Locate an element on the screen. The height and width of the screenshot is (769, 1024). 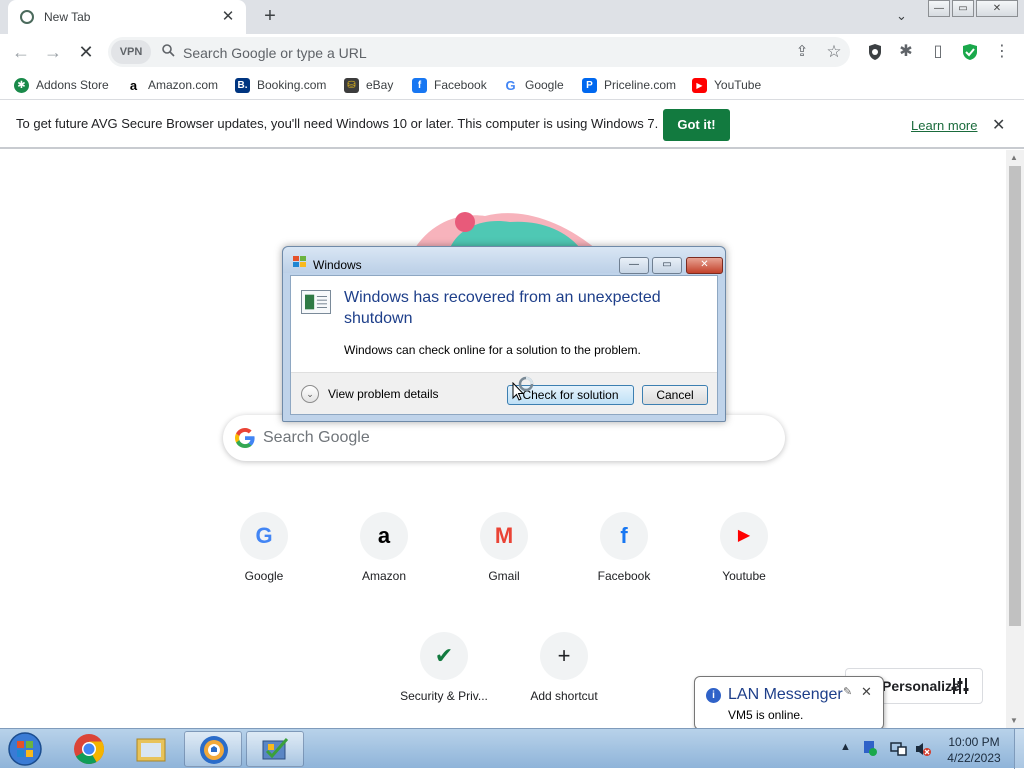
google-search-input: Search Google is located at coordinates (316, 438).